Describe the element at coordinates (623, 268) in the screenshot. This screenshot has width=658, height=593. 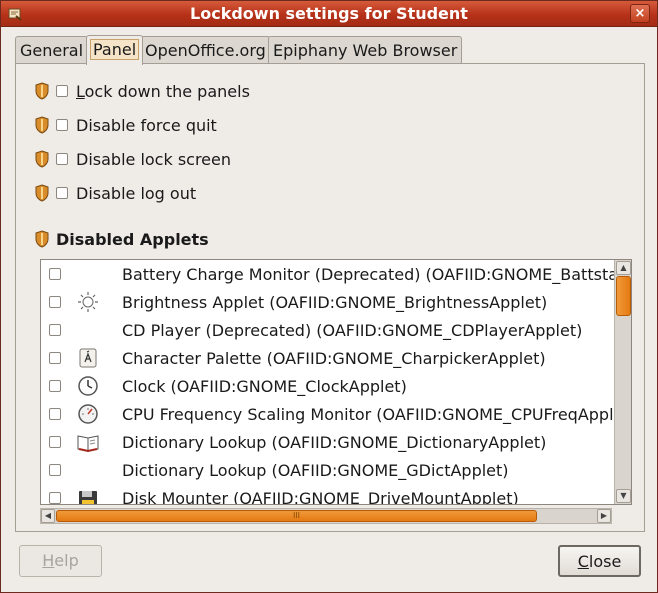
I see `scroll-up-arrow-icon: ▲` at that location.